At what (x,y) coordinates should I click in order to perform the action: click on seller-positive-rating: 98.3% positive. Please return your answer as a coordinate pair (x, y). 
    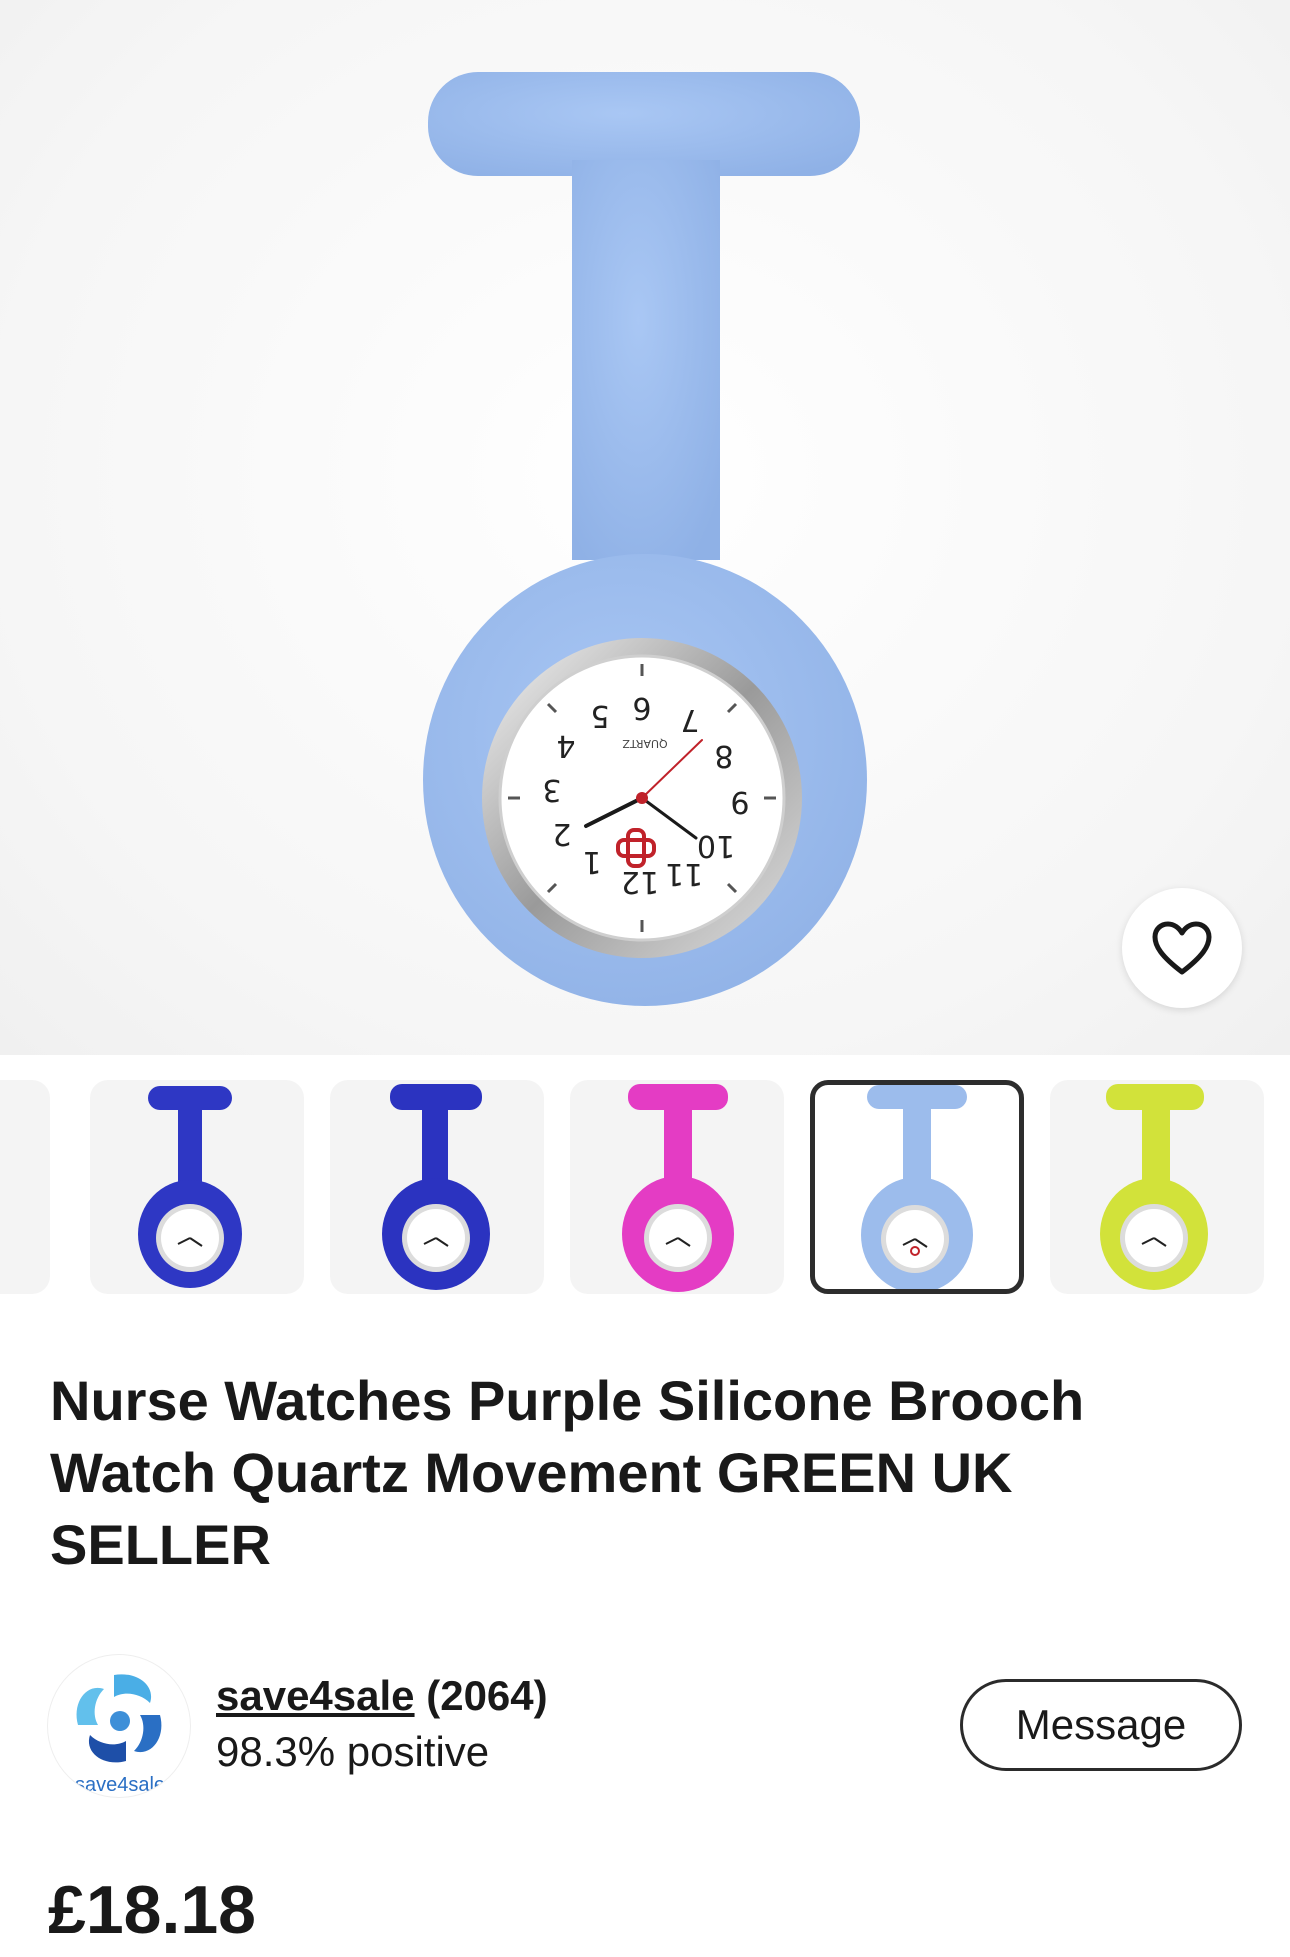
    Looking at the image, I should click on (353, 1751).